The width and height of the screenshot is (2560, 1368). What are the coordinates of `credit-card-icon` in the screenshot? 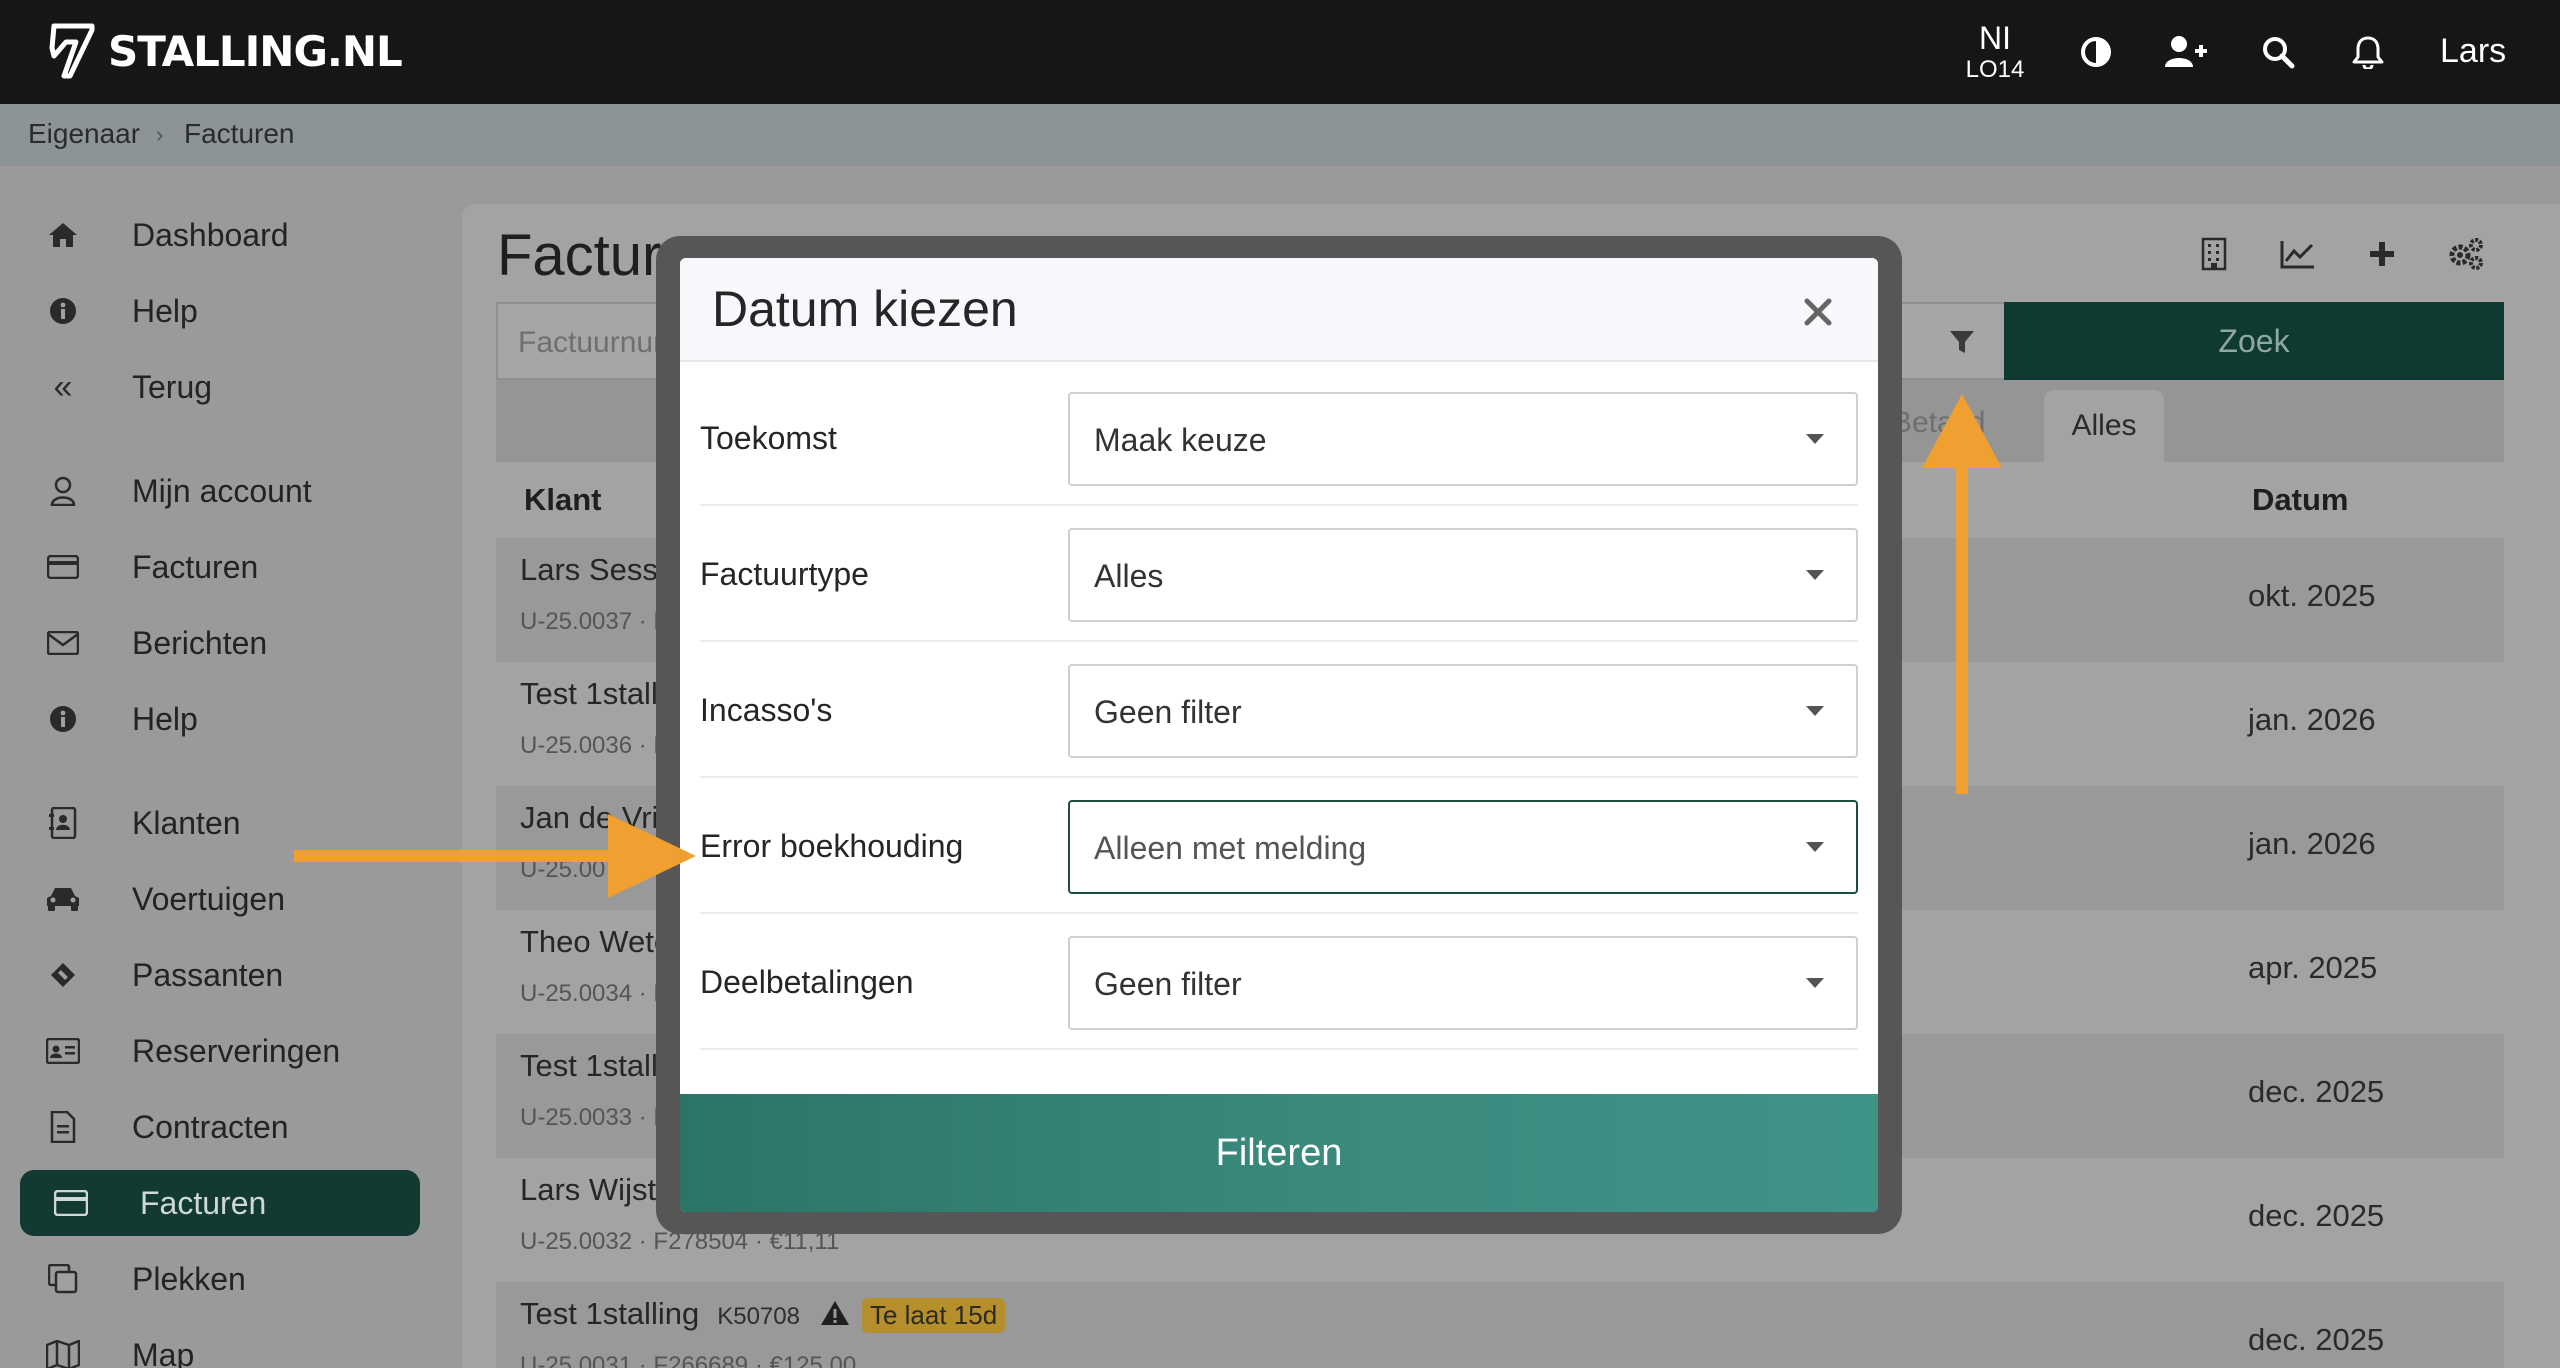 It's located at (71, 1203).